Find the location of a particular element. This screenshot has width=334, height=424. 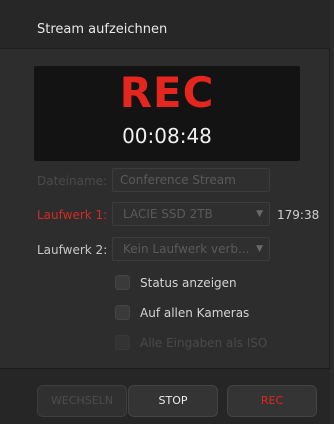

filename-input: Conference Stream is located at coordinates (191, 180).